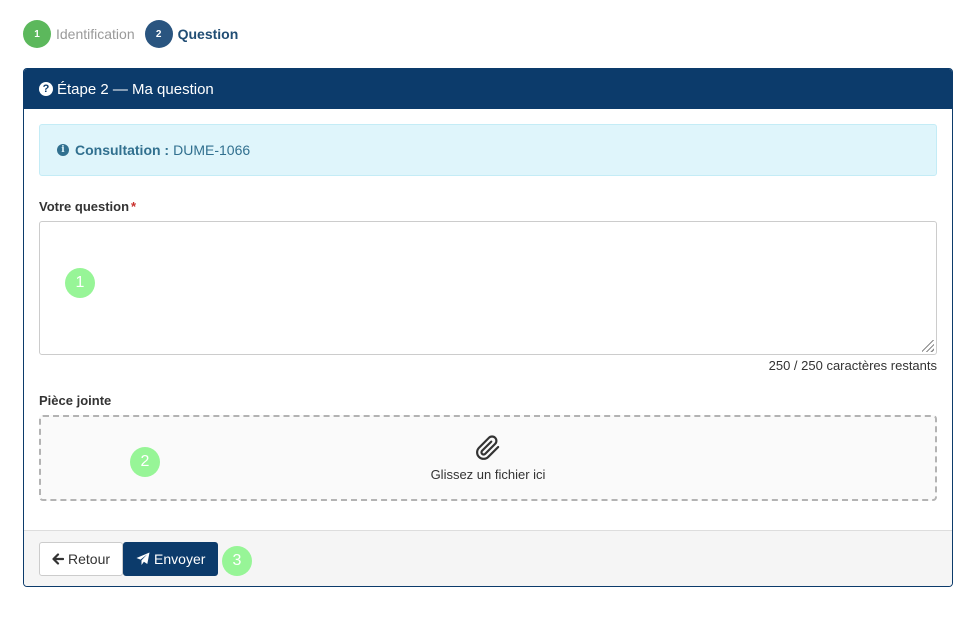 This screenshot has height=620, width=979. Describe the element at coordinates (84, 206) in the screenshot. I see `question-label-text: Votre question` at that location.